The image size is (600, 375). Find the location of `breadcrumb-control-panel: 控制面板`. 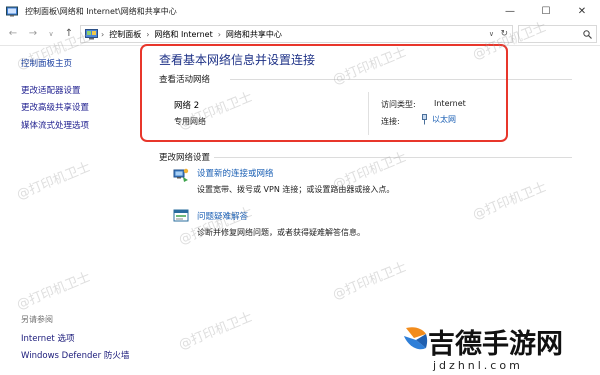

breadcrumb-control-panel: 控制面板 is located at coordinates (125, 34).